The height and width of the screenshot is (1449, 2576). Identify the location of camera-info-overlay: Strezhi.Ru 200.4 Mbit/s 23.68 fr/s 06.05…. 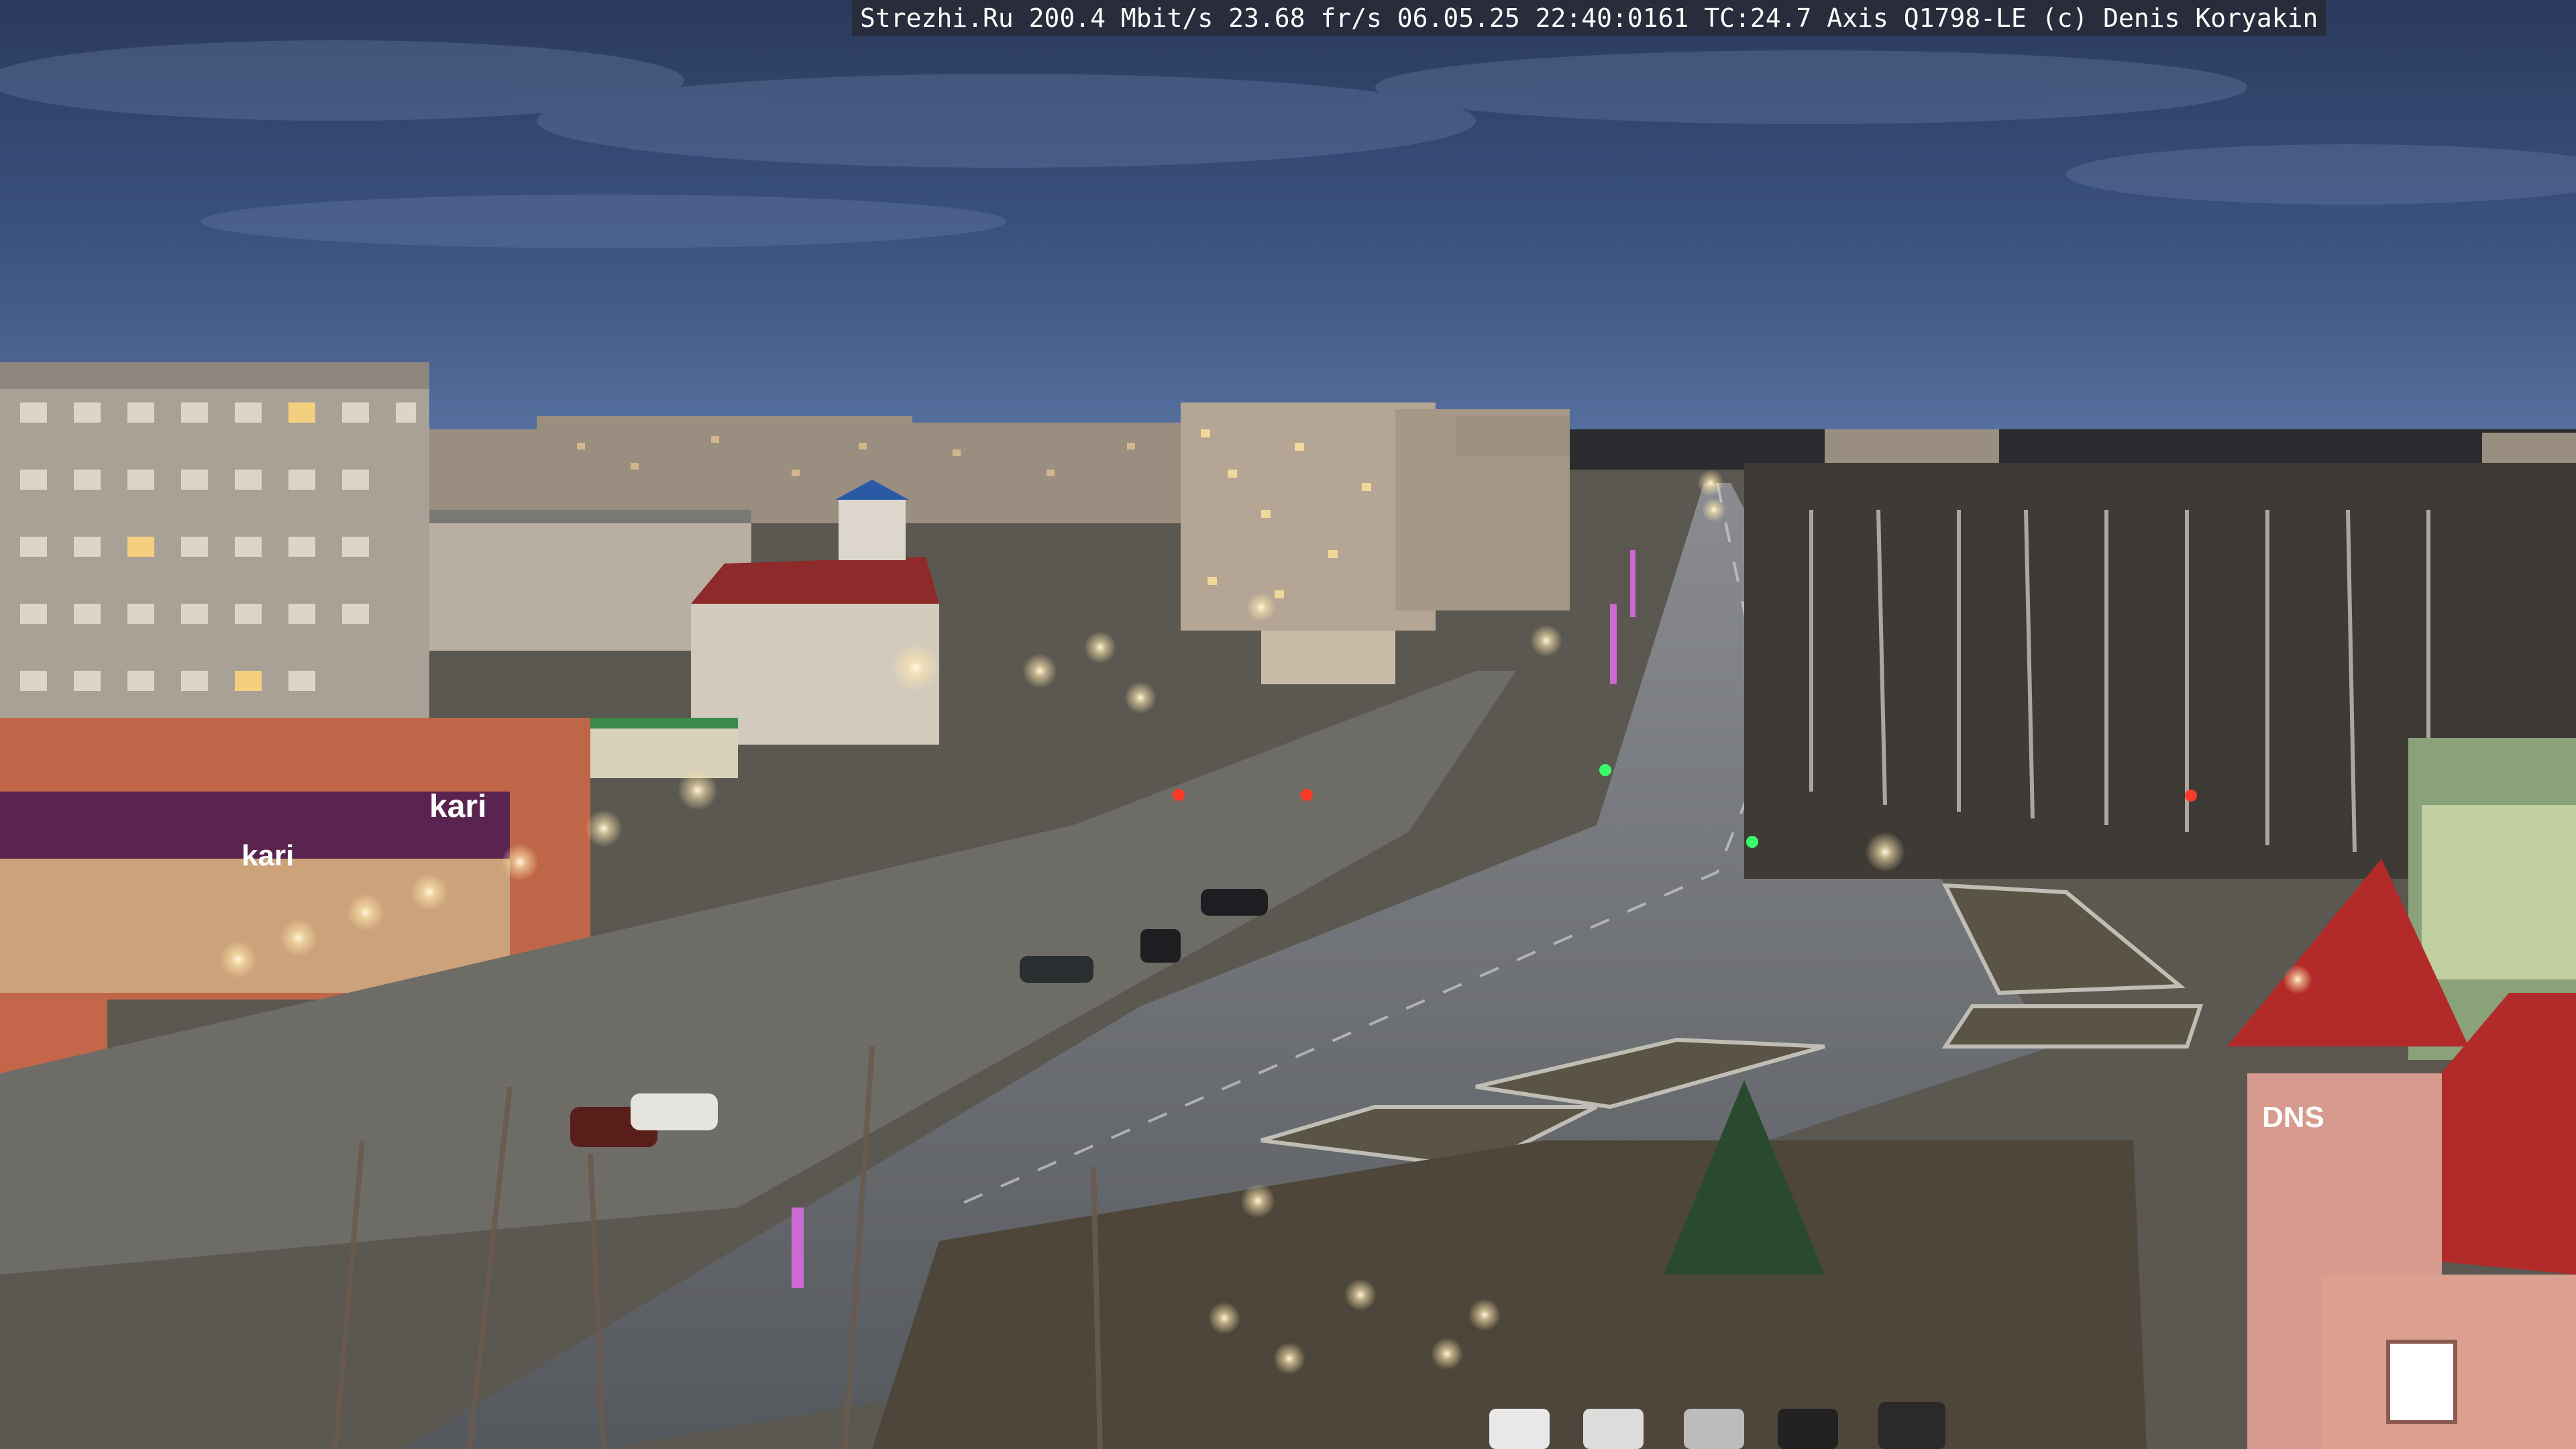
(1589, 18).